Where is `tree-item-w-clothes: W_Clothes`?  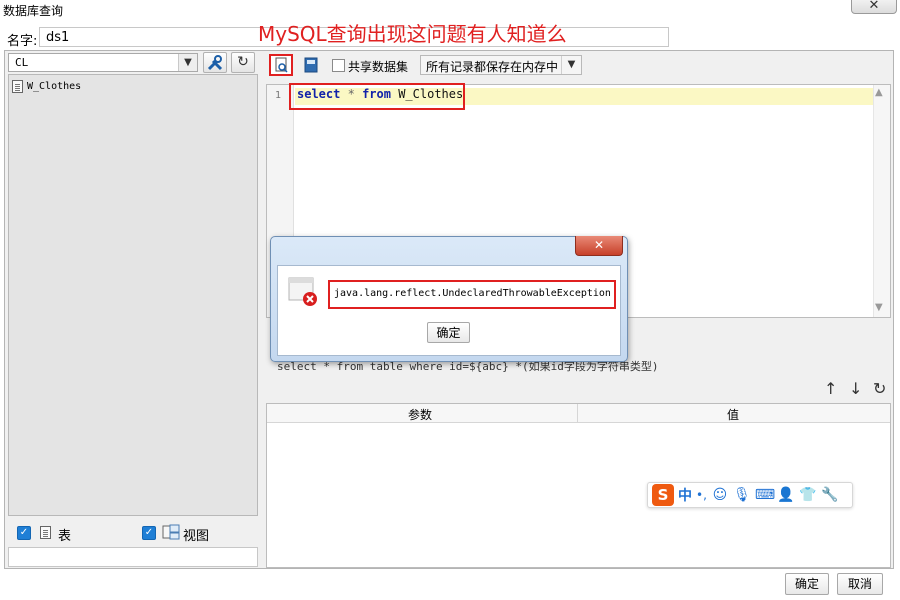
tree-item-w-clothes: W_Clothes is located at coordinates (46, 86).